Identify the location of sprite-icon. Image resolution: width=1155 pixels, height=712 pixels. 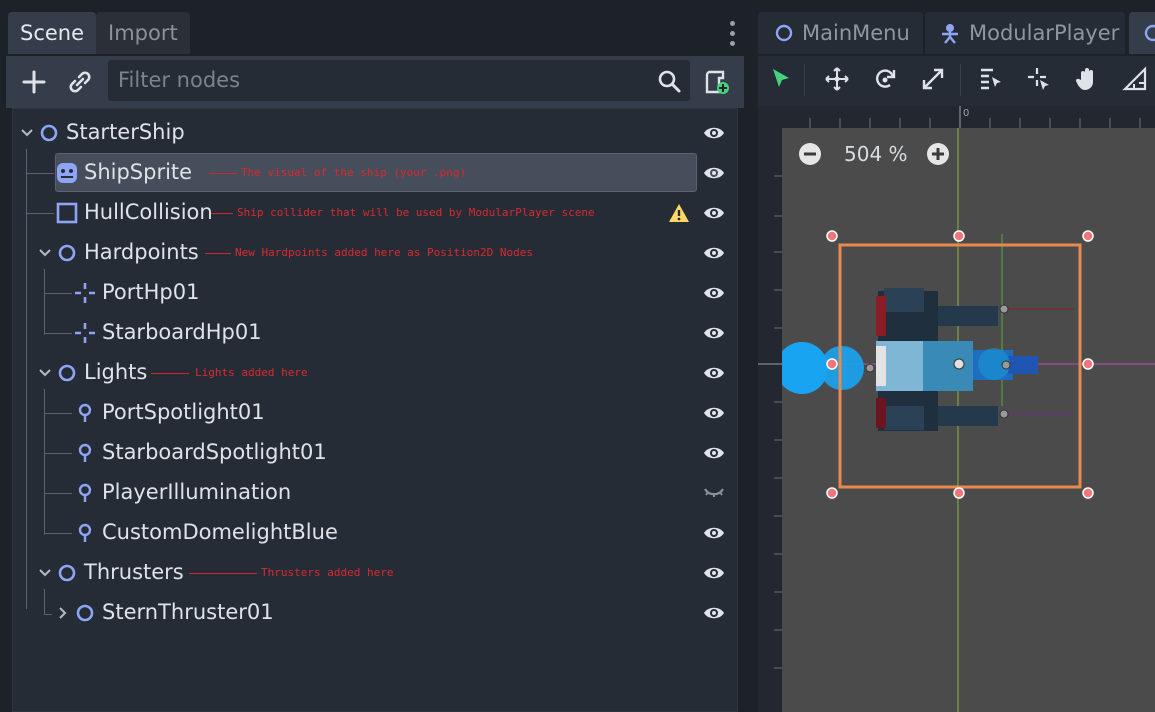
(67, 173).